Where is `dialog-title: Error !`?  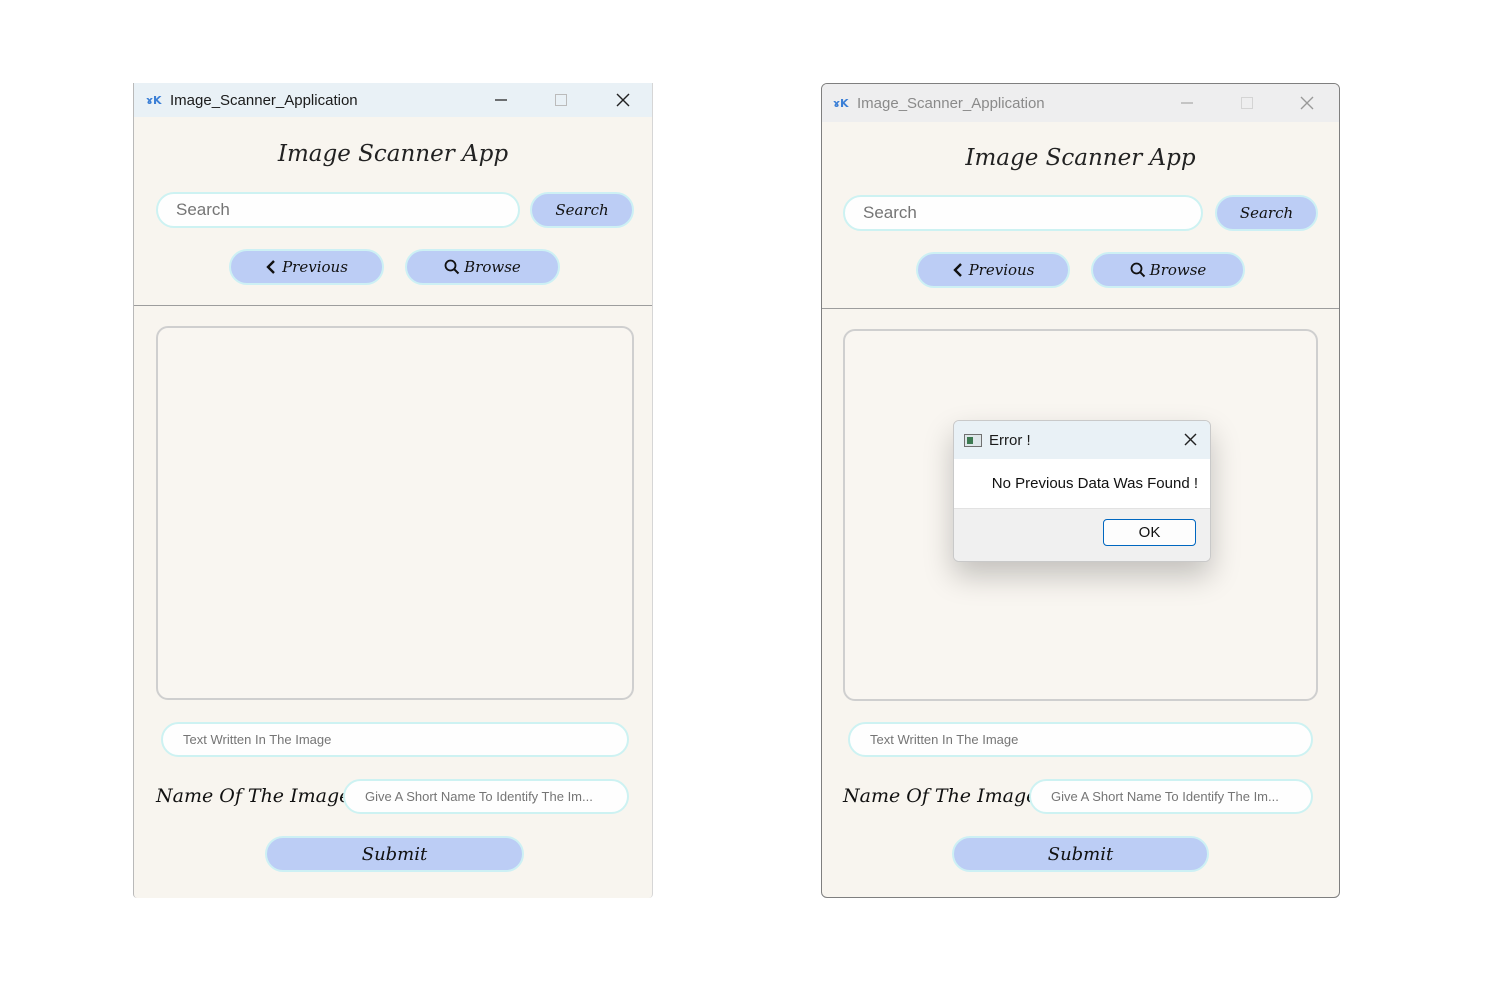
dialog-title: Error ! is located at coordinates (1010, 440).